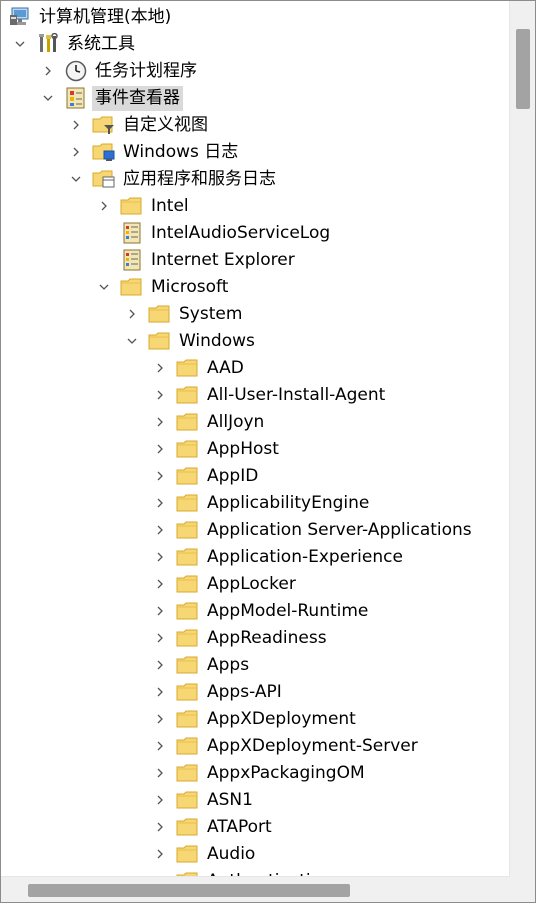 The height and width of the screenshot is (903, 536). Describe the element at coordinates (21, 17) in the screenshot. I see `computer-management-icon` at that location.